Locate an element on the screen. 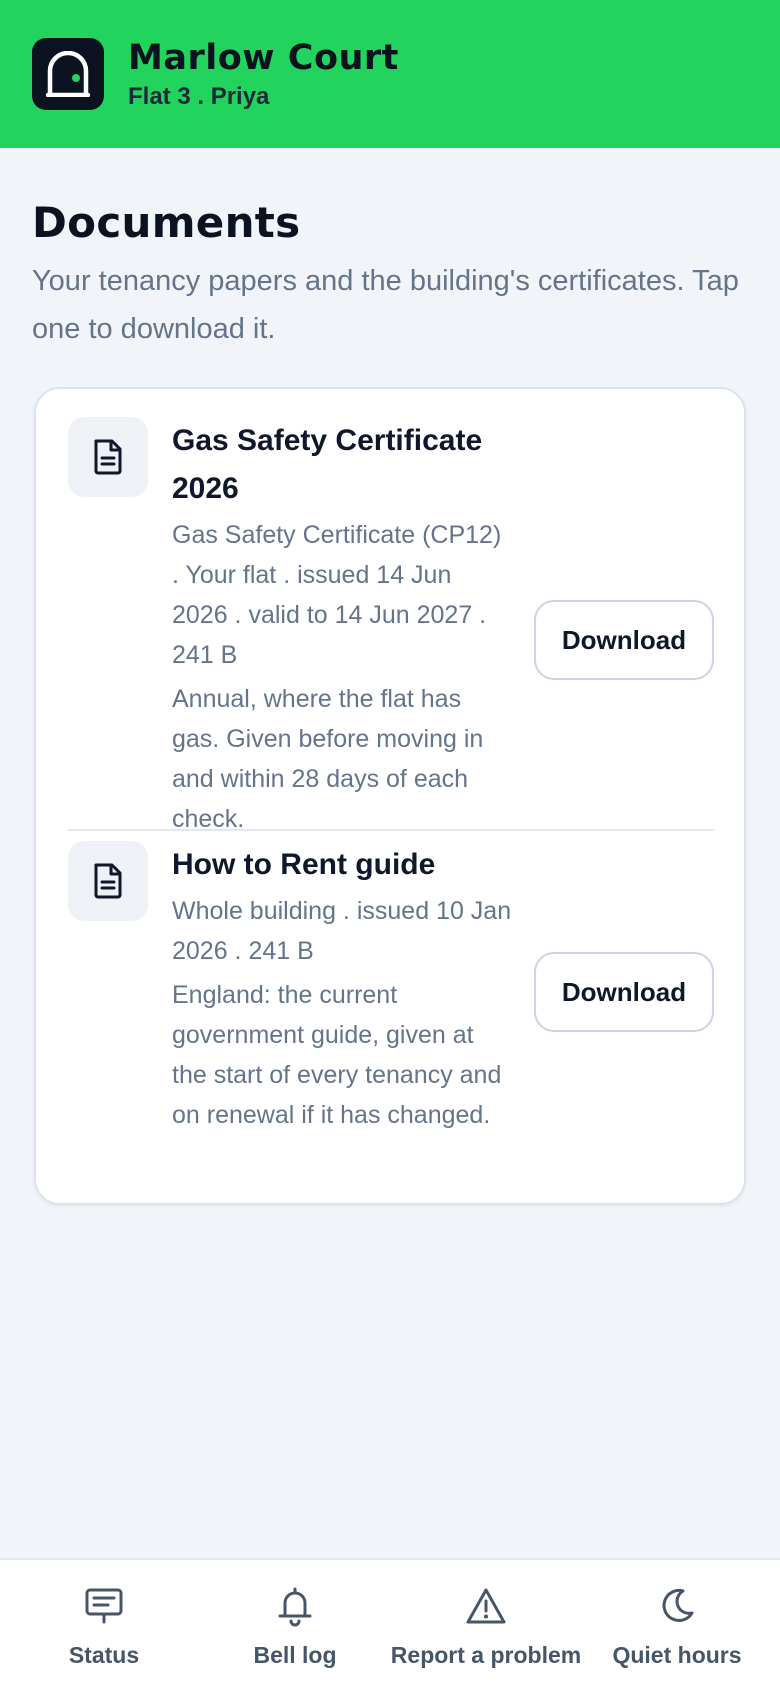  tab-label: Report a problem is located at coordinates (486, 1655).